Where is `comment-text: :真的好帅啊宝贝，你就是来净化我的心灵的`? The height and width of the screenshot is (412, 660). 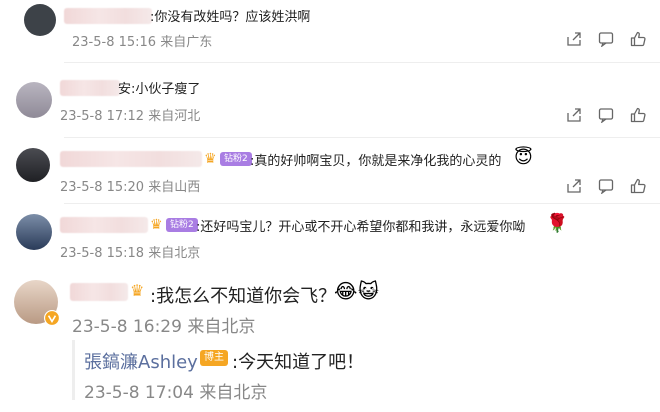 comment-text: :真的好帅啊宝贝，你就是来净化我的心灵的 is located at coordinates (376, 161).